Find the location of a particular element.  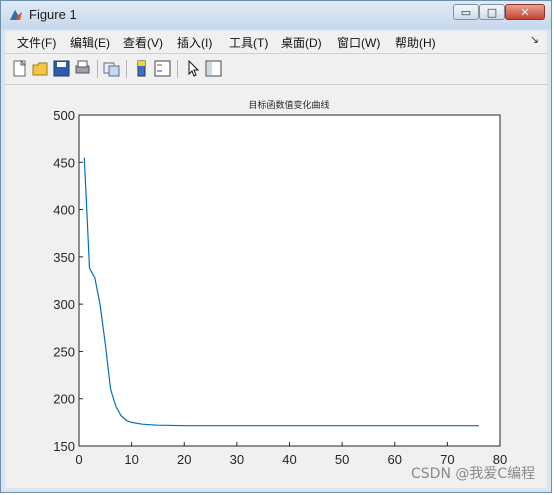

x-tick-label: 20 is located at coordinates (184, 459).